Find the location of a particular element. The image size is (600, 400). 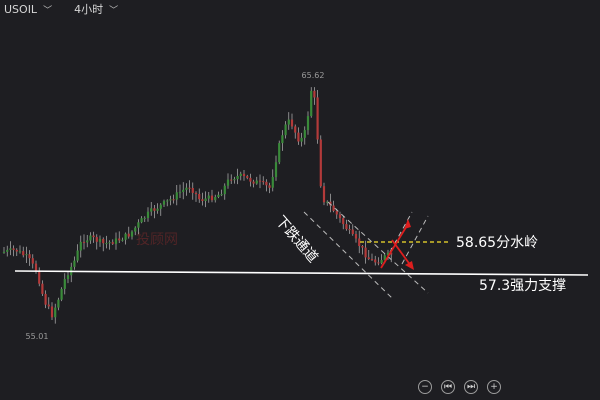

zoom-out-button: − is located at coordinates (425, 387).